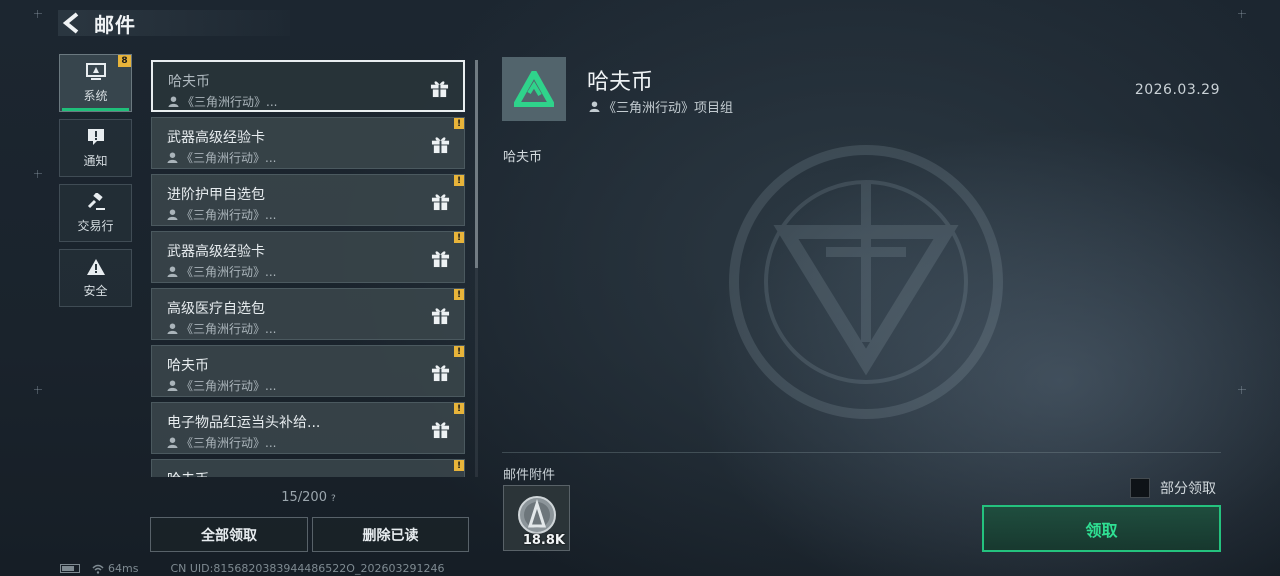 The width and height of the screenshot is (1280, 576). Describe the element at coordinates (620, 82) in the screenshot. I see `detail-title: 哈夫币` at that location.